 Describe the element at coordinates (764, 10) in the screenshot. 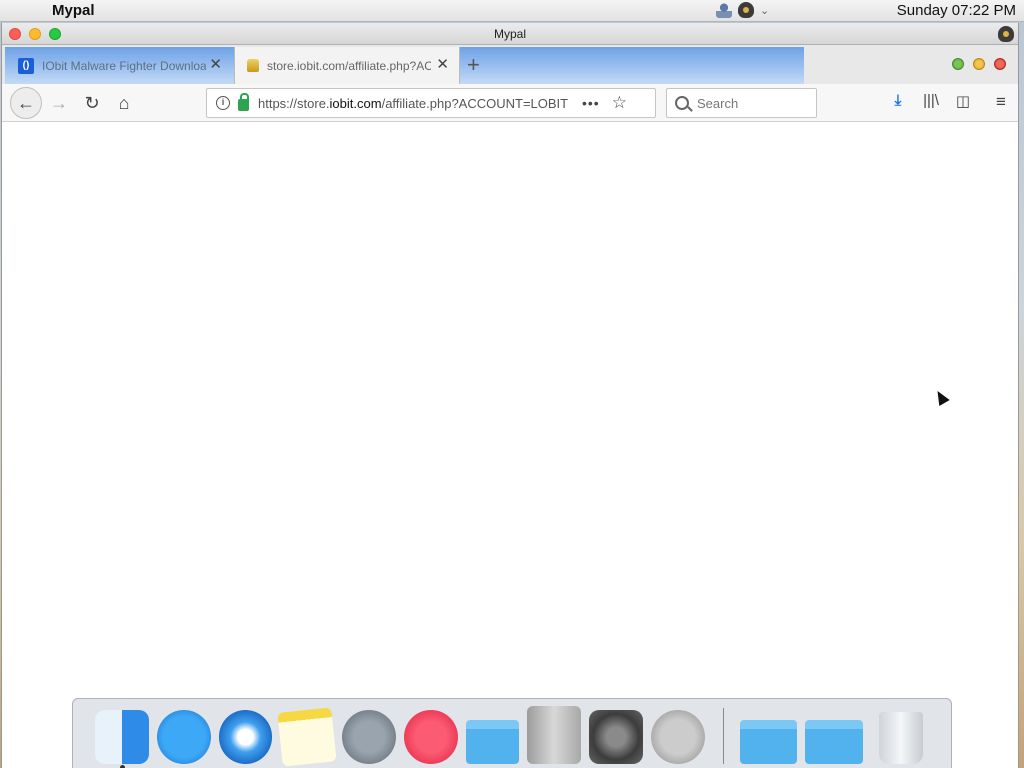

I see `chevron-down-icon: ⌄` at that location.